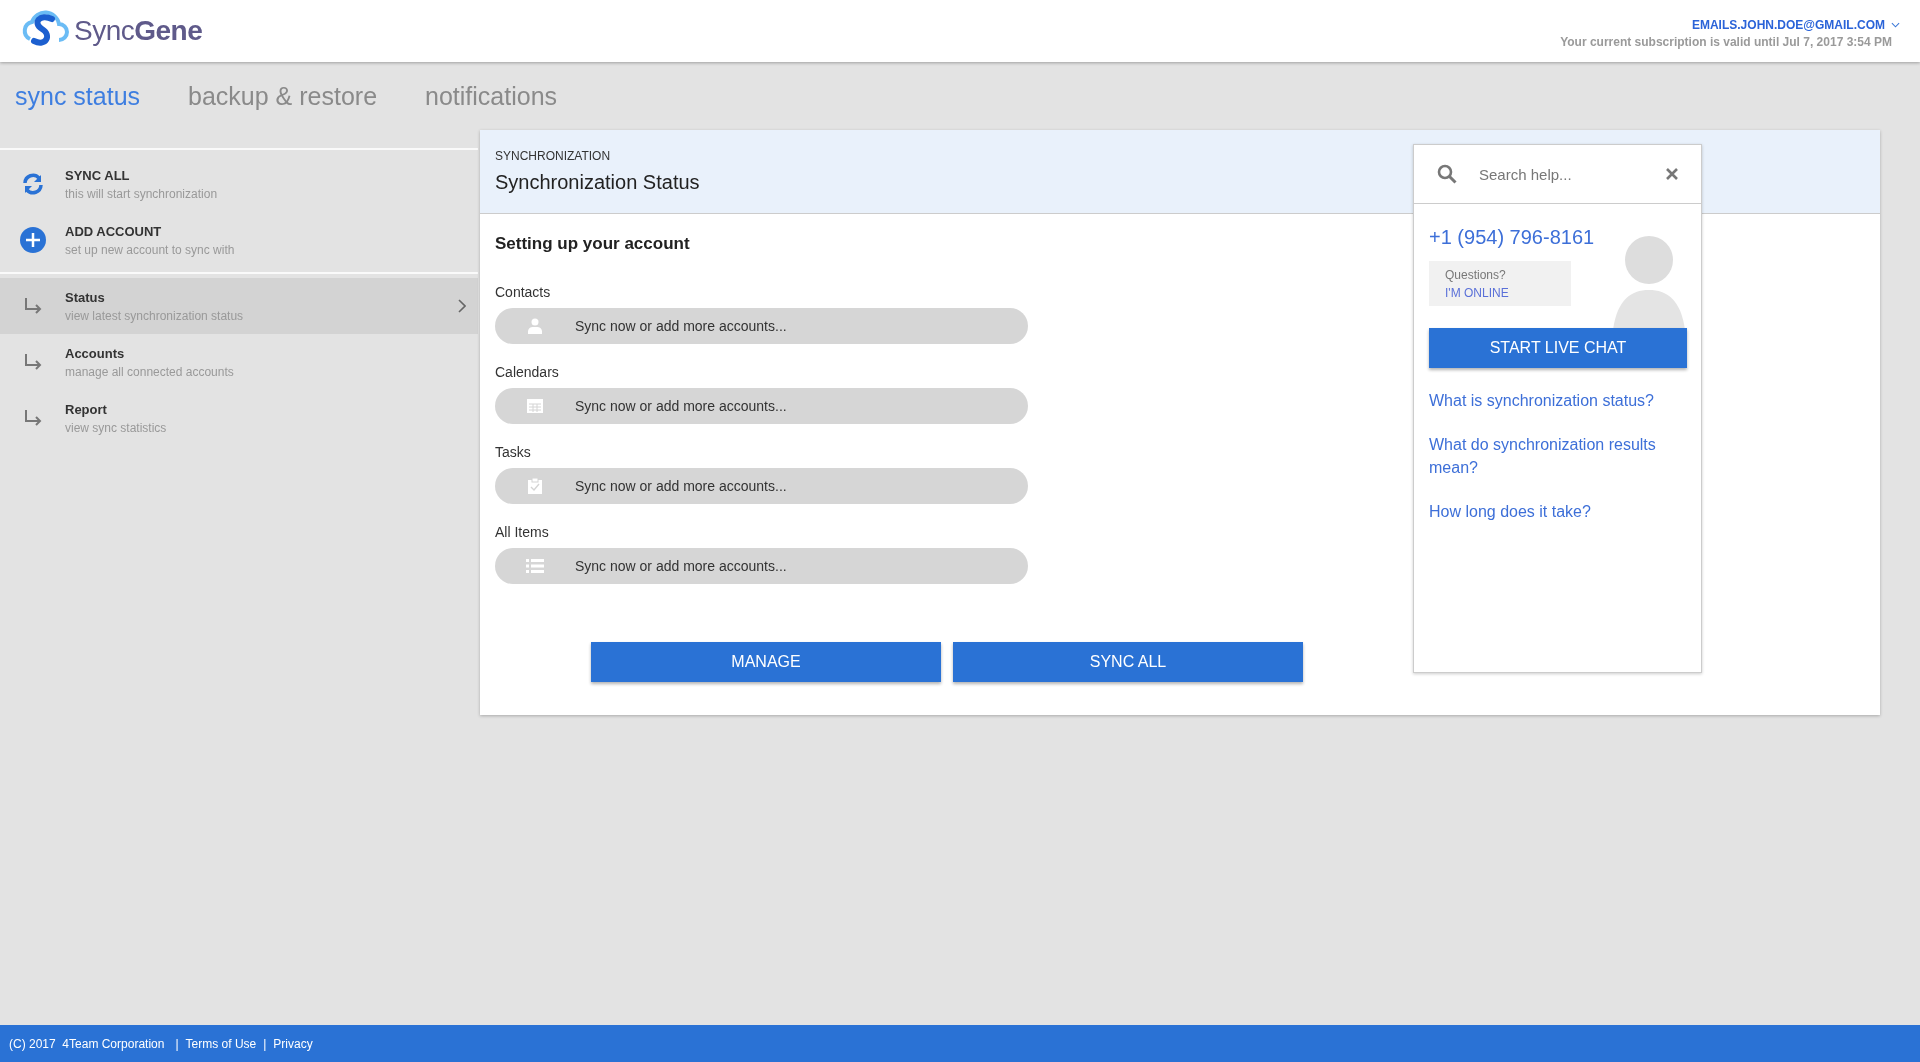 The height and width of the screenshot is (1062, 1920). What do you see at coordinates (33, 184) in the screenshot?
I see `refresh-icon` at bounding box center [33, 184].